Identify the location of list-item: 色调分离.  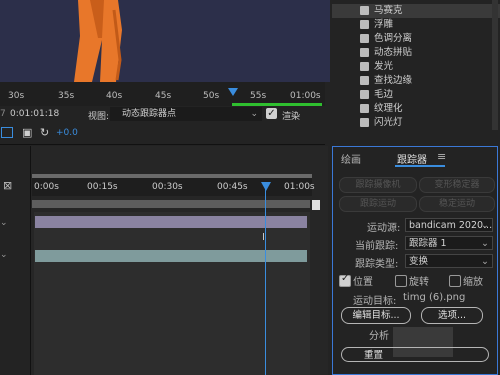
(416, 39).